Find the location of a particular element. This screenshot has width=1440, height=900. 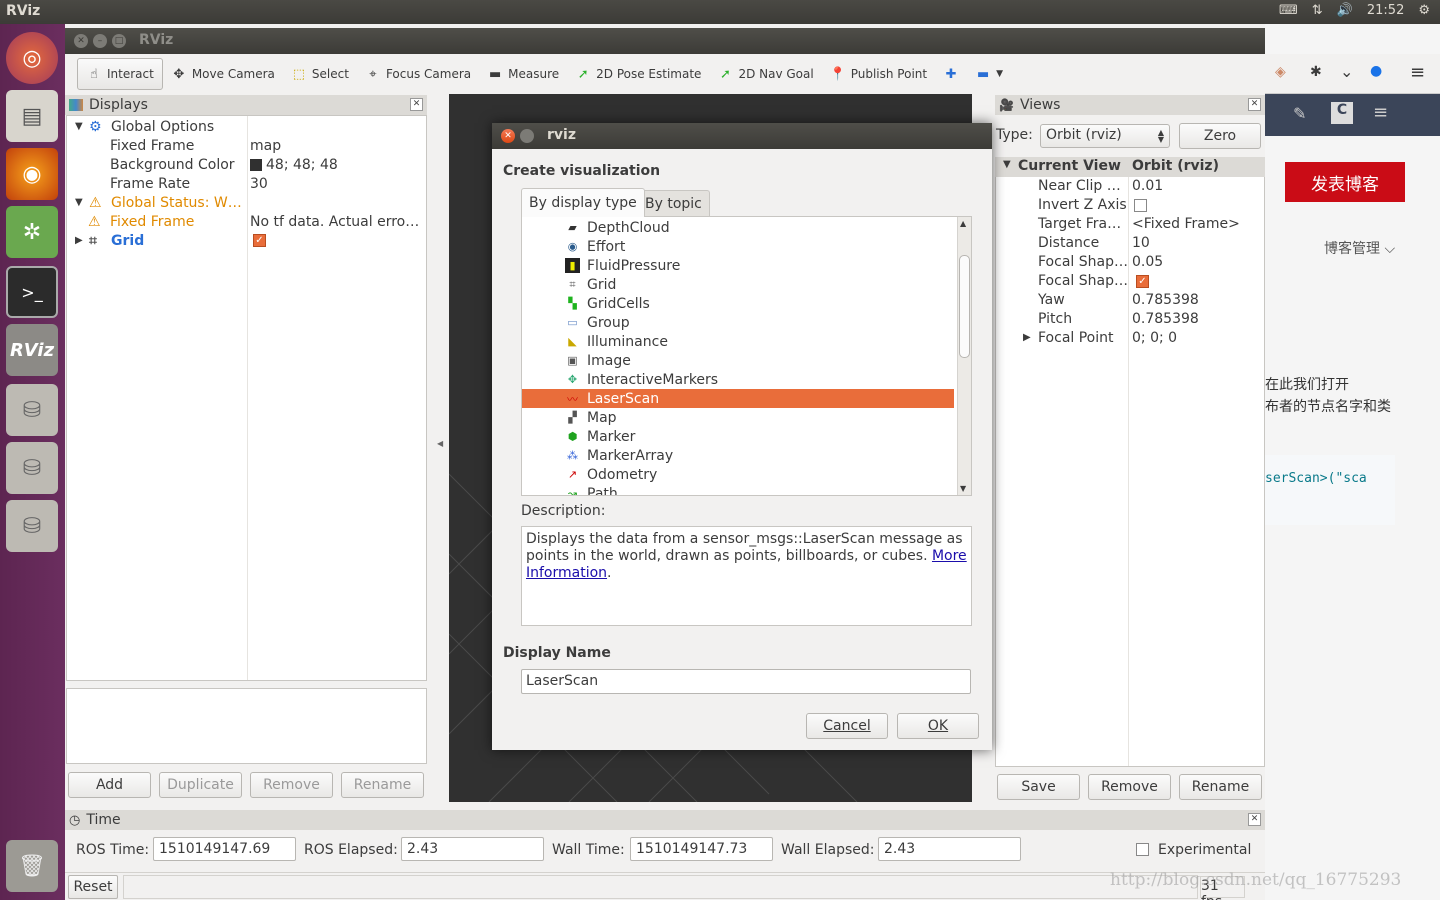

tree-row-fixed-frame: Fixed Frame is located at coordinates (152, 145).